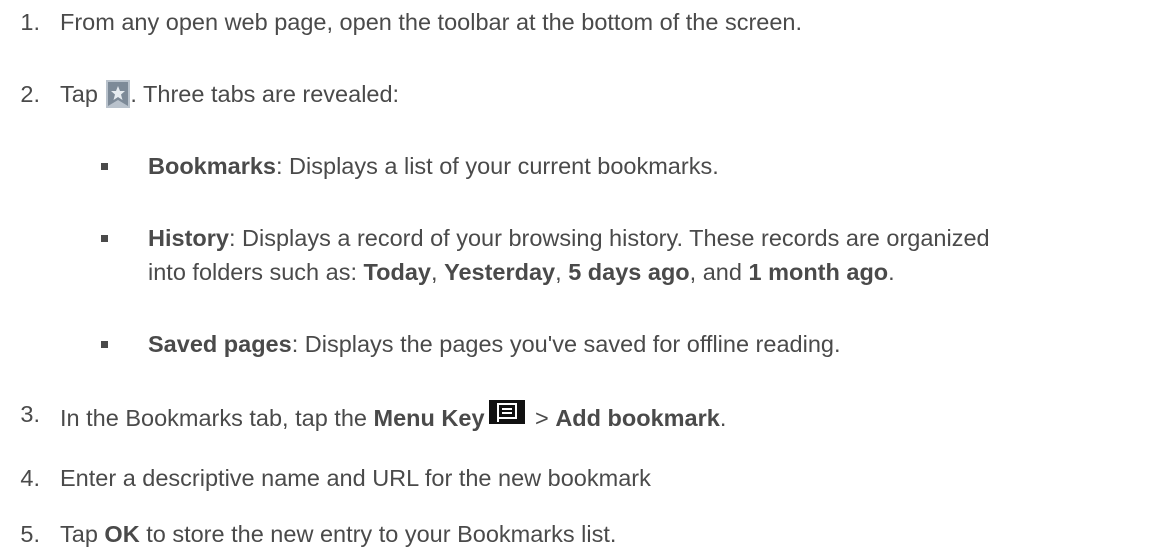 This screenshot has width=1164, height=552. What do you see at coordinates (220, 344) in the screenshot?
I see `bullet-term: Saved pages` at bounding box center [220, 344].